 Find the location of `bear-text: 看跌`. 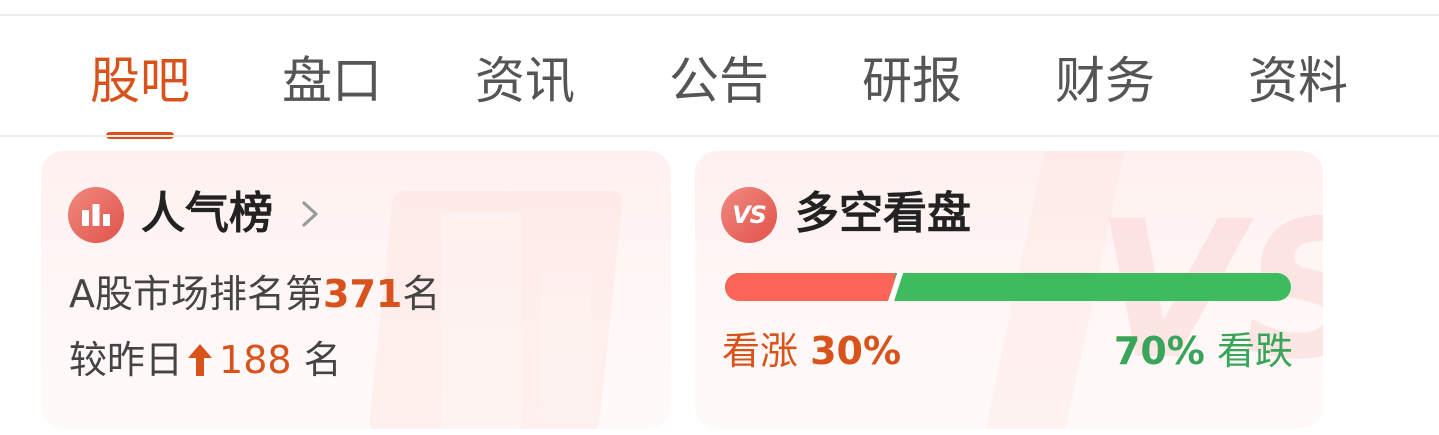

bear-text: 看跌 is located at coordinates (1254, 351).